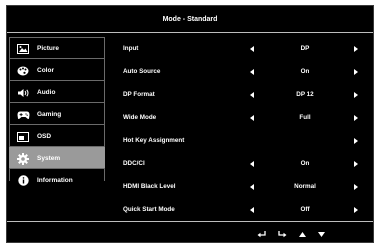  Describe the element at coordinates (243, 140) in the screenshot. I see `setting-row-hot-key-assignment: Hot Key Assignment` at that location.